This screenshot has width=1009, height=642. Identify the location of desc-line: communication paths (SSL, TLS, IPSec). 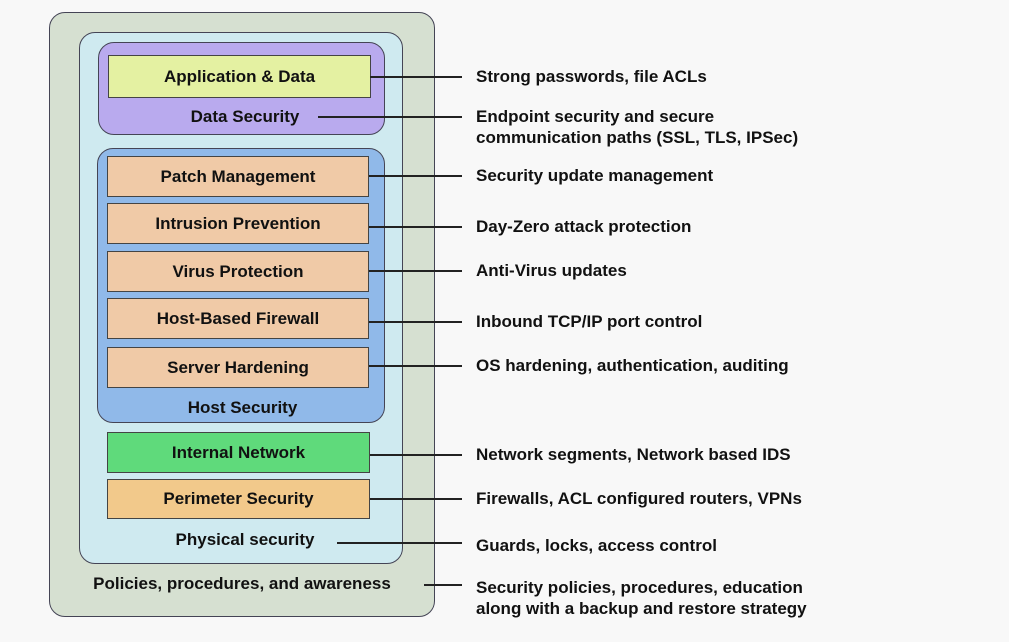
(637, 137).